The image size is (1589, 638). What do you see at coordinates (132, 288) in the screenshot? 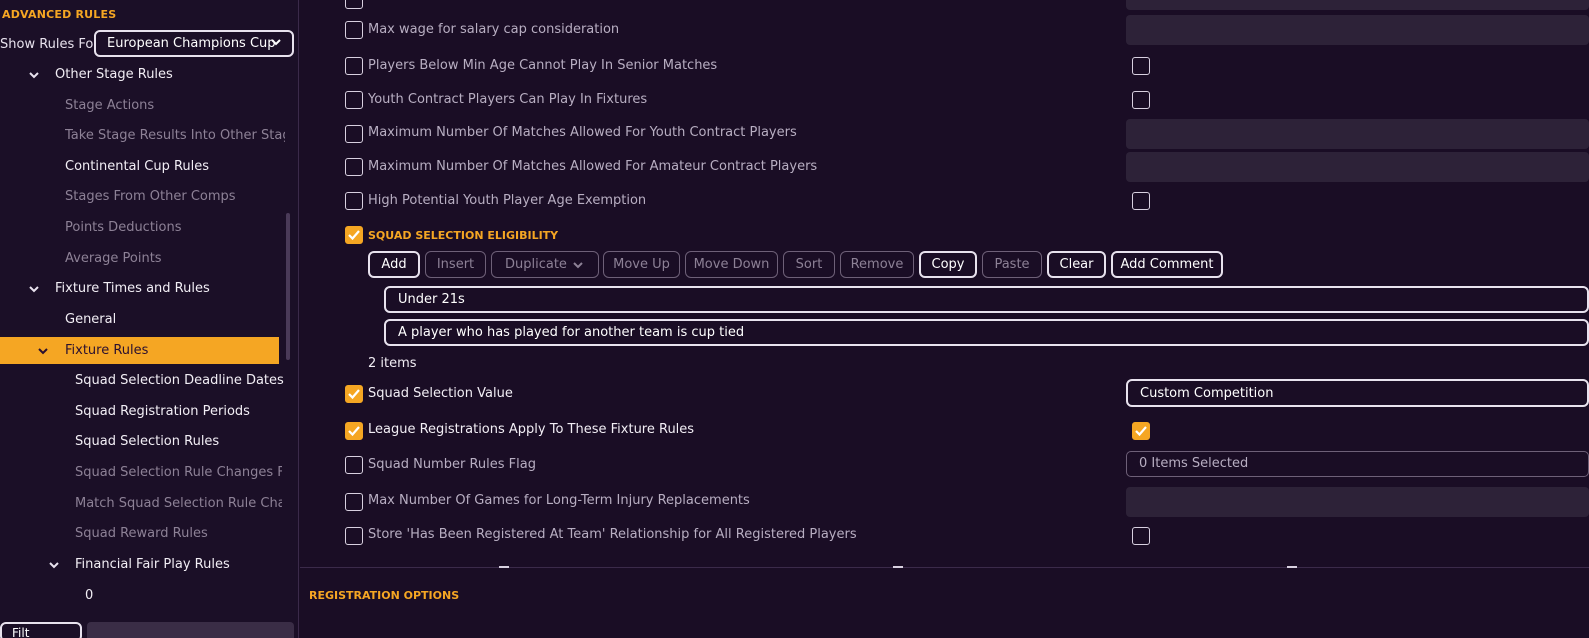
I see `sidebar-item-fixture-times: Fixture Times and Rules` at bounding box center [132, 288].